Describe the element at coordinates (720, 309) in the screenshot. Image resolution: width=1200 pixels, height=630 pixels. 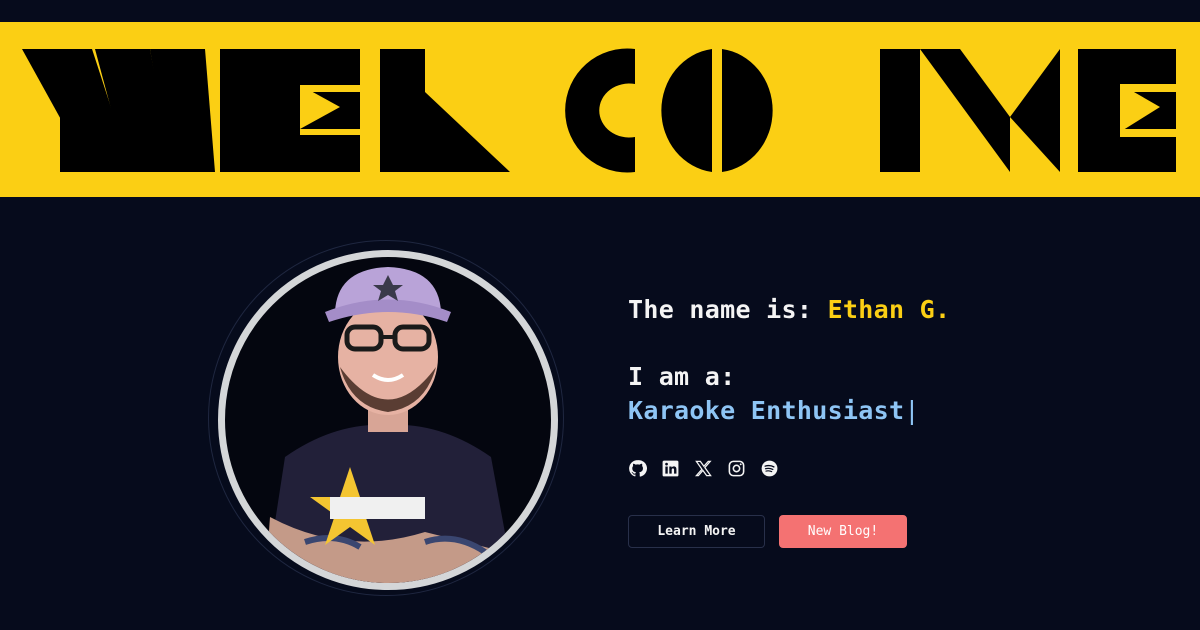
I see `name-label: The name is:` at that location.